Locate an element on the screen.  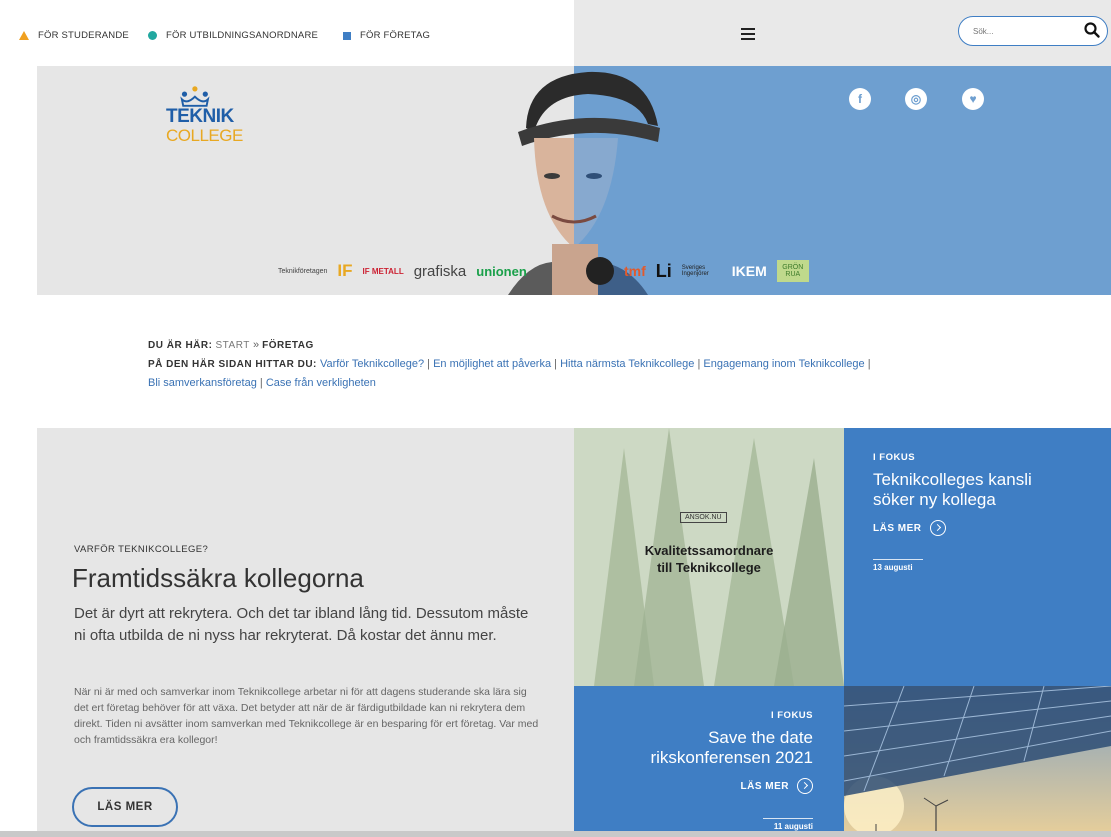
focus-title: Save the date rikskonferensen 2021 is located at coordinates (731, 747).